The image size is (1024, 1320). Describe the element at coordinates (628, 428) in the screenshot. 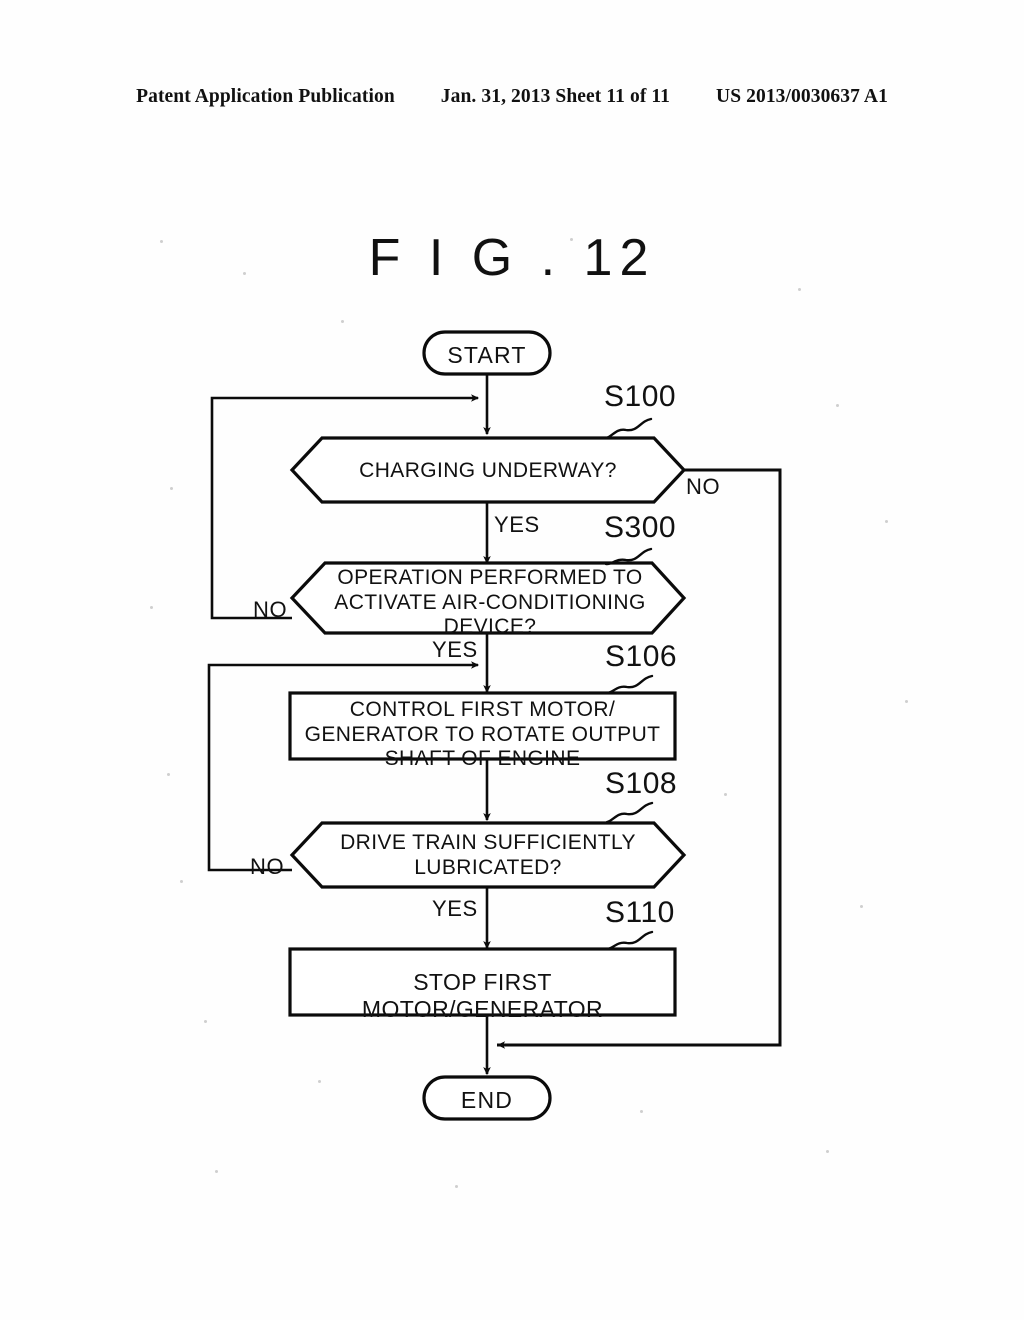

I see `s100-leader-line` at that location.